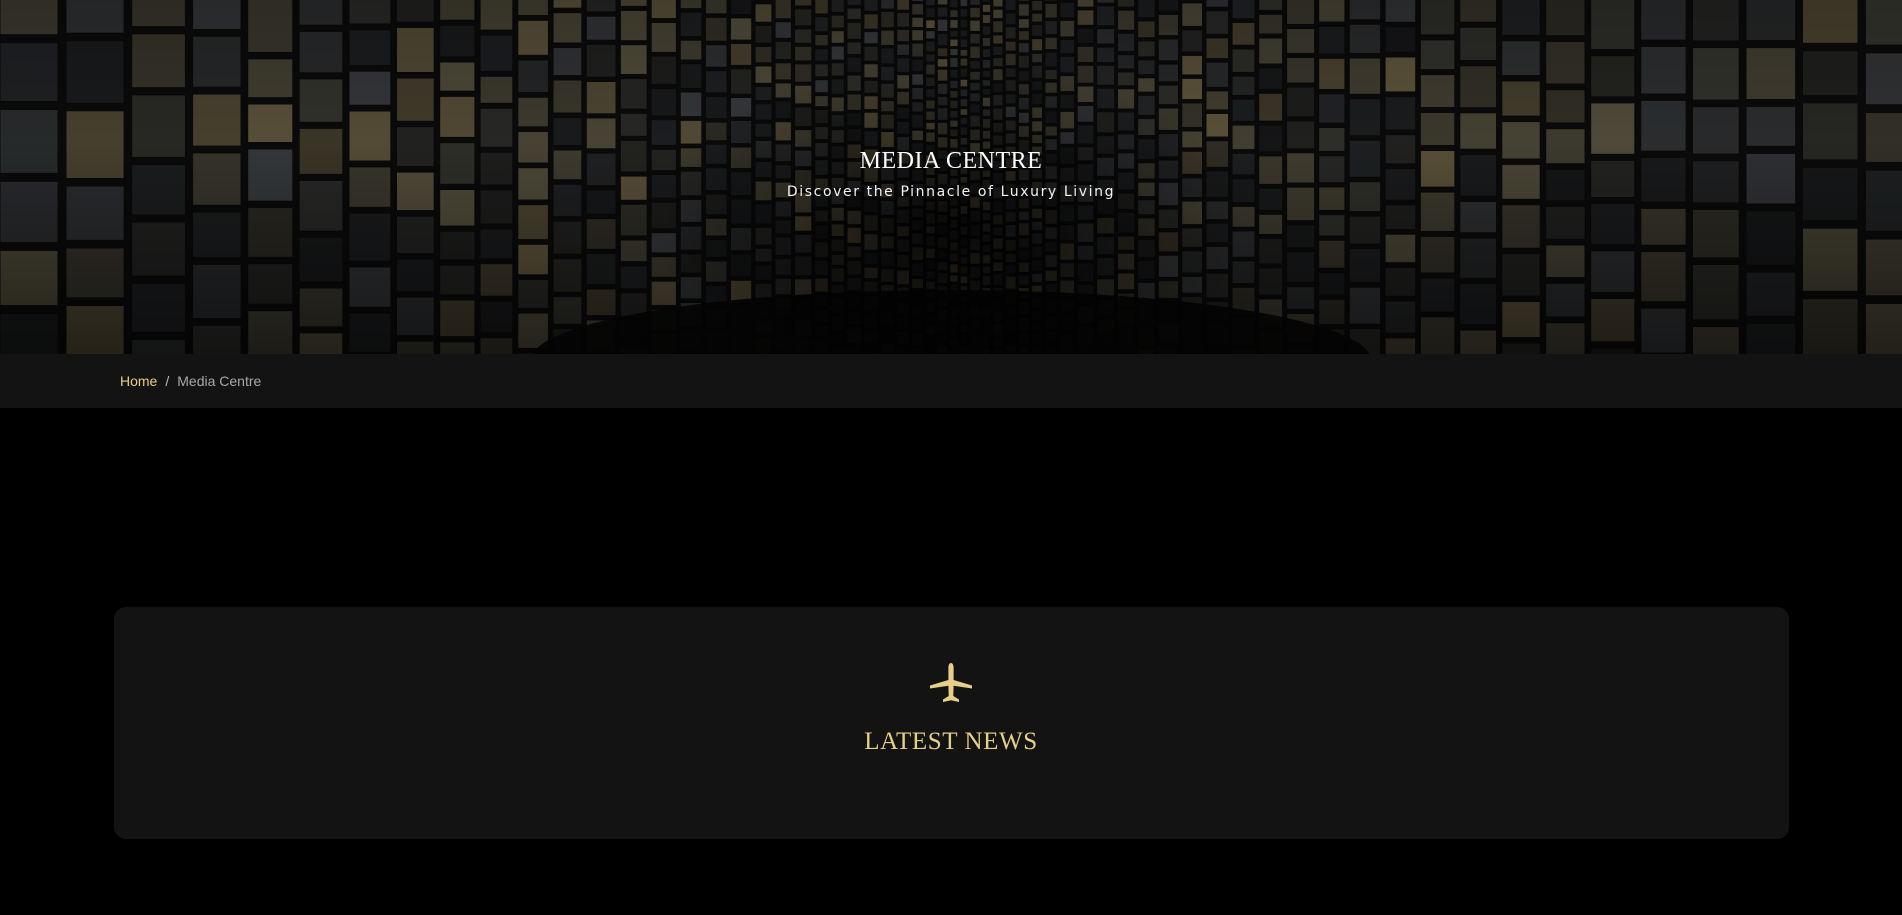 The width and height of the screenshot is (1902, 915). I want to click on airplane-icon, so click(951, 682).